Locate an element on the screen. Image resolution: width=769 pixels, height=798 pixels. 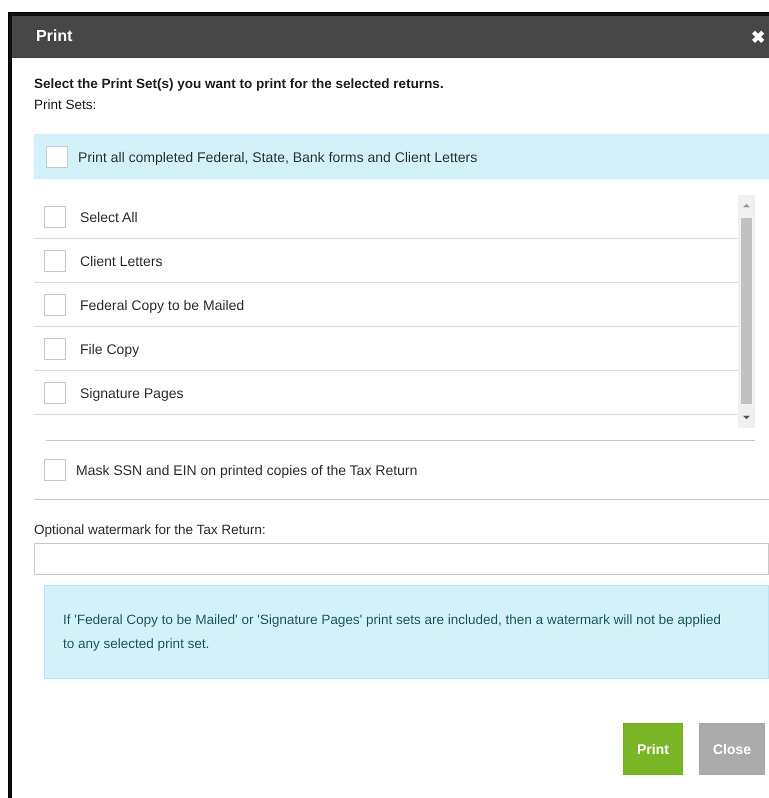
info-message: If 'Federal Copy to be Mailed' or 'Signature Pages' print sets are included, then a watermark will not be applied to any selected print set. is located at coordinates (406, 632).